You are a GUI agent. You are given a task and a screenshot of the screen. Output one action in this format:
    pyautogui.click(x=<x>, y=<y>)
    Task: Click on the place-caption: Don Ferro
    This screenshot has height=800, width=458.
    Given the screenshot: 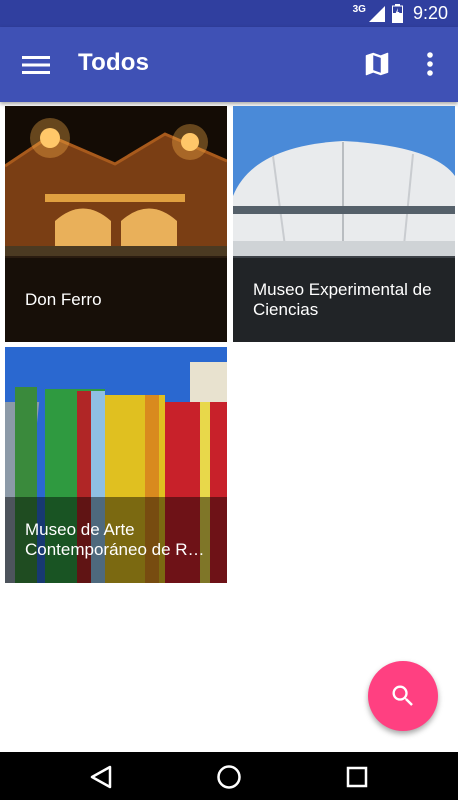 What is the action you would take?
    pyautogui.click(x=116, y=300)
    